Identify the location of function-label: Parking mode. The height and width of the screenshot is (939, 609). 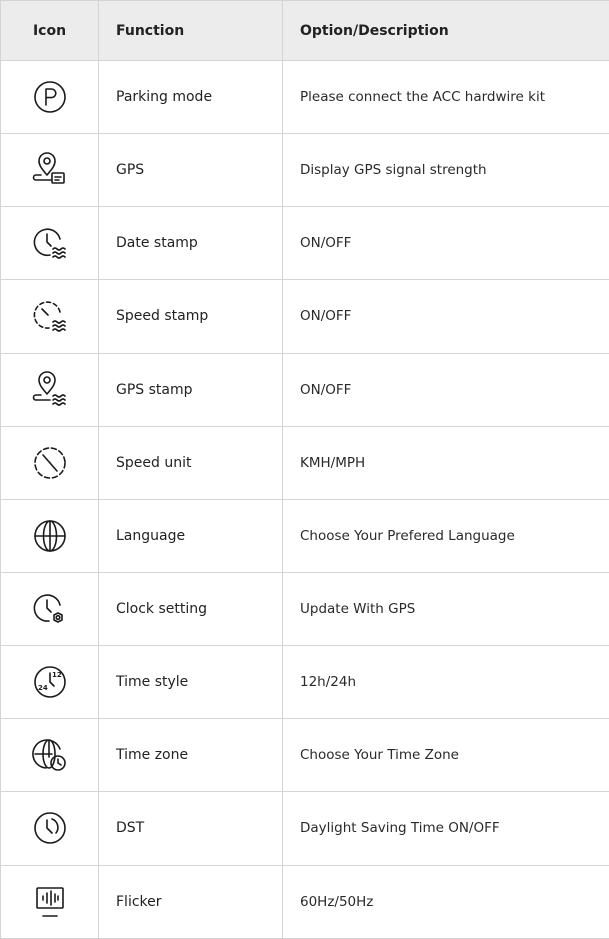
(191, 97).